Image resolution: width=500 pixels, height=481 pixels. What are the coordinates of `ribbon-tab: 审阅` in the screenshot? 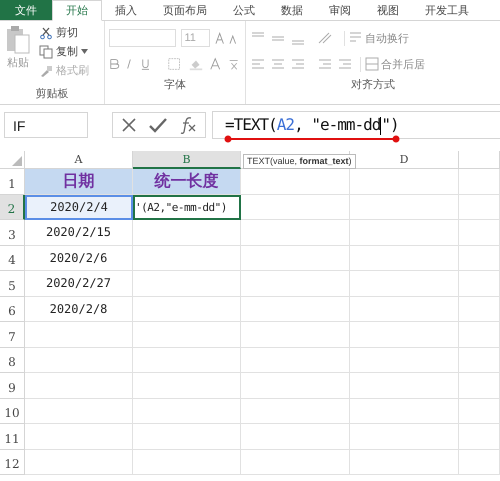 It's located at (340, 10).